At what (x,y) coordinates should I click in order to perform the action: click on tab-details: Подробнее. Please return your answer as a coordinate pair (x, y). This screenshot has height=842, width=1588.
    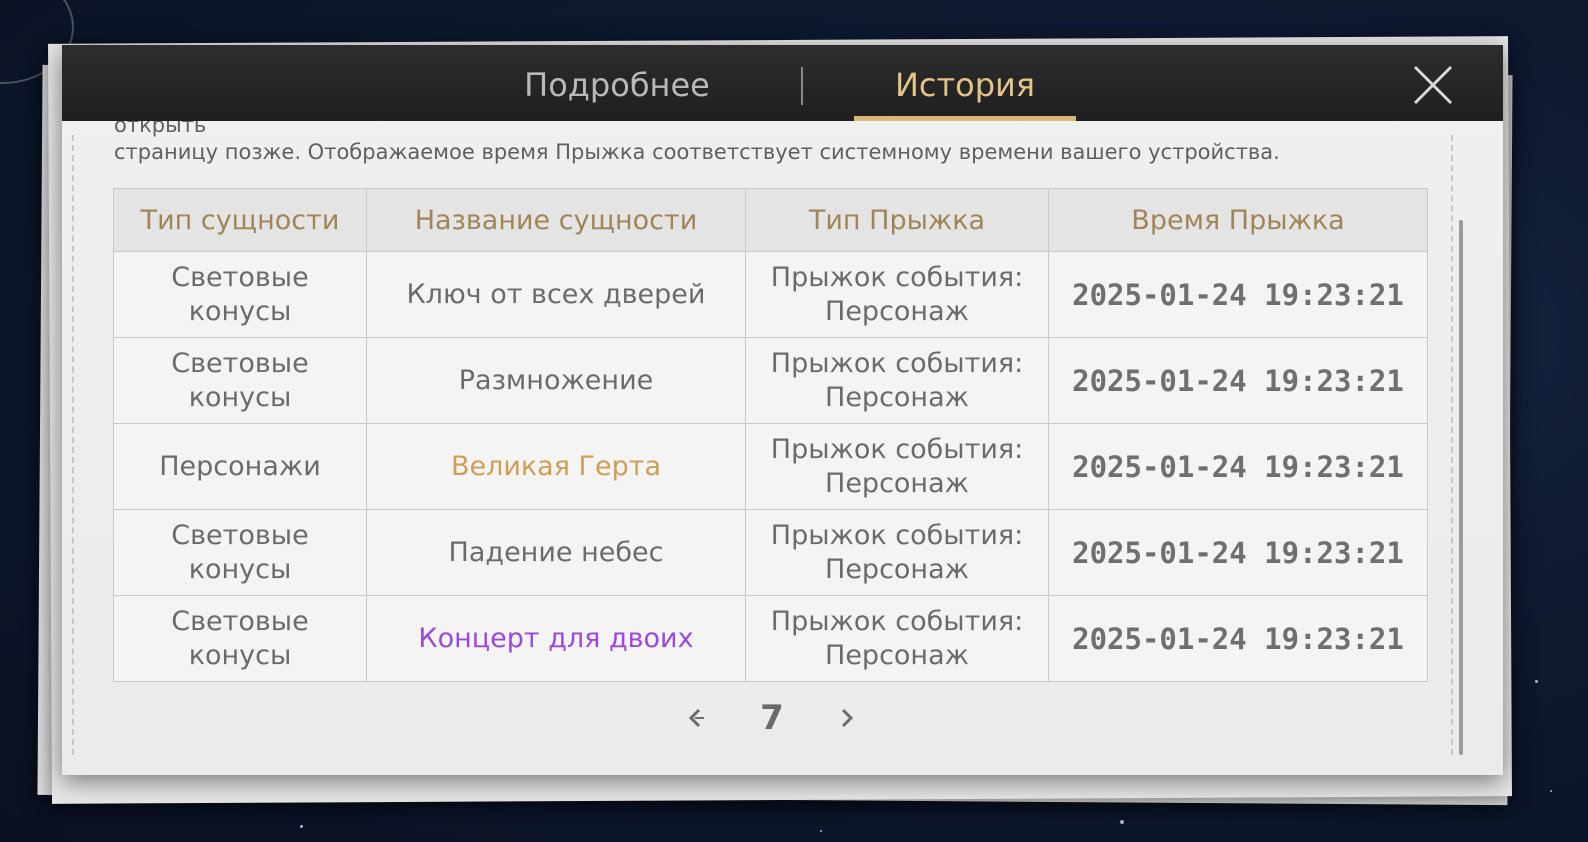
    Looking at the image, I should click on (617, 83).